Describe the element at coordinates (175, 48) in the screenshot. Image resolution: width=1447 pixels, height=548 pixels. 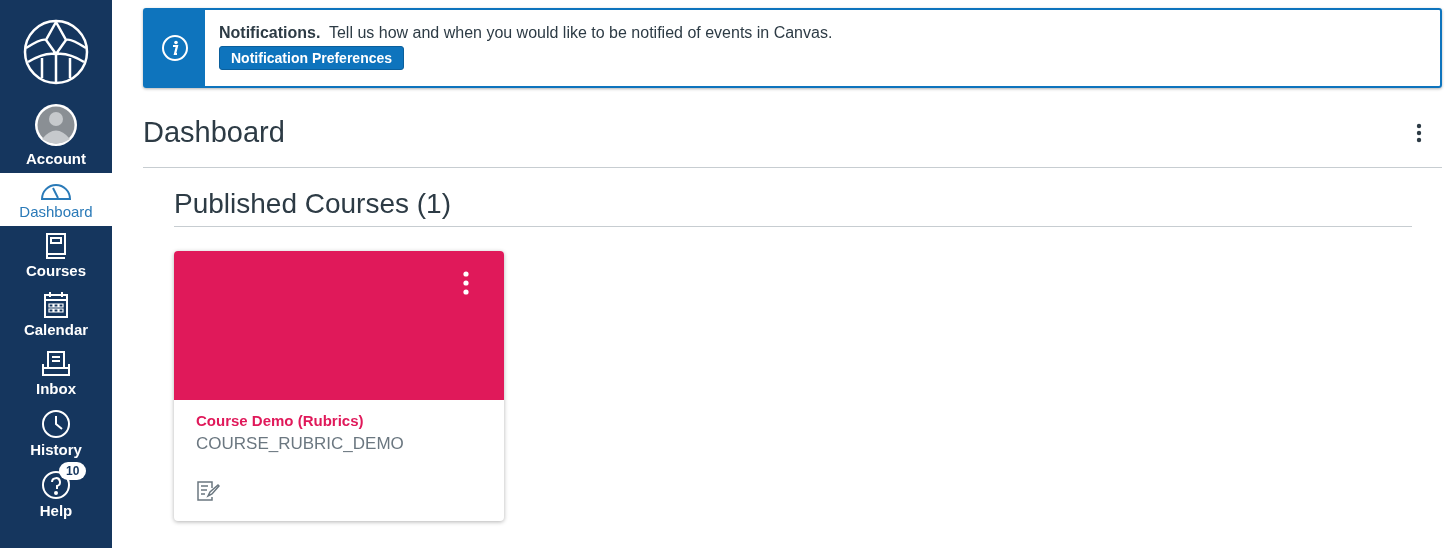
I see `info-icon` at that location.